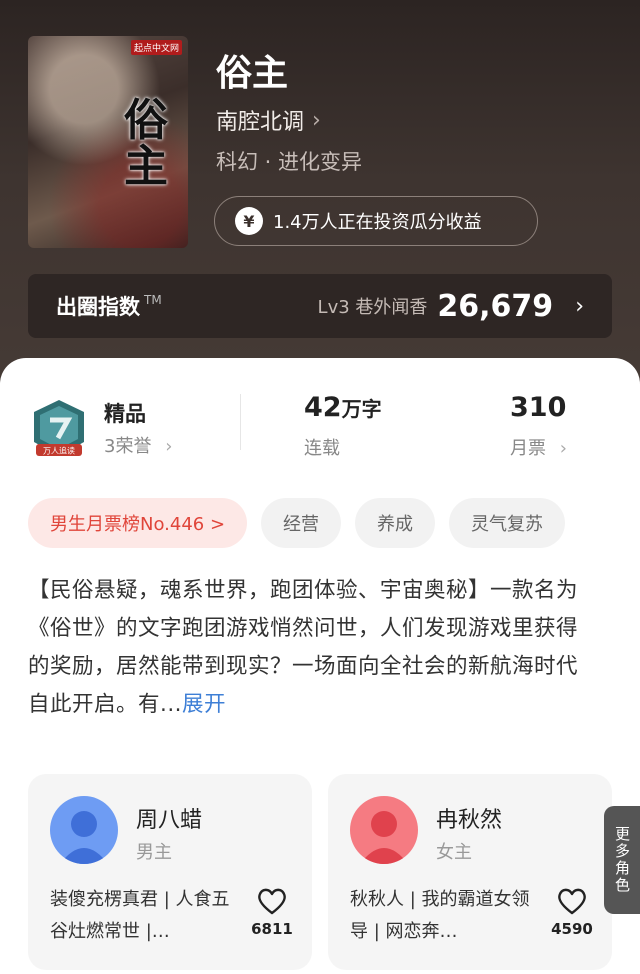 The width and height of the screenshot is (640, 974). Describe the element at coordinates (572, 929) in the screenshot. I see `like-count: 4590` at that location.